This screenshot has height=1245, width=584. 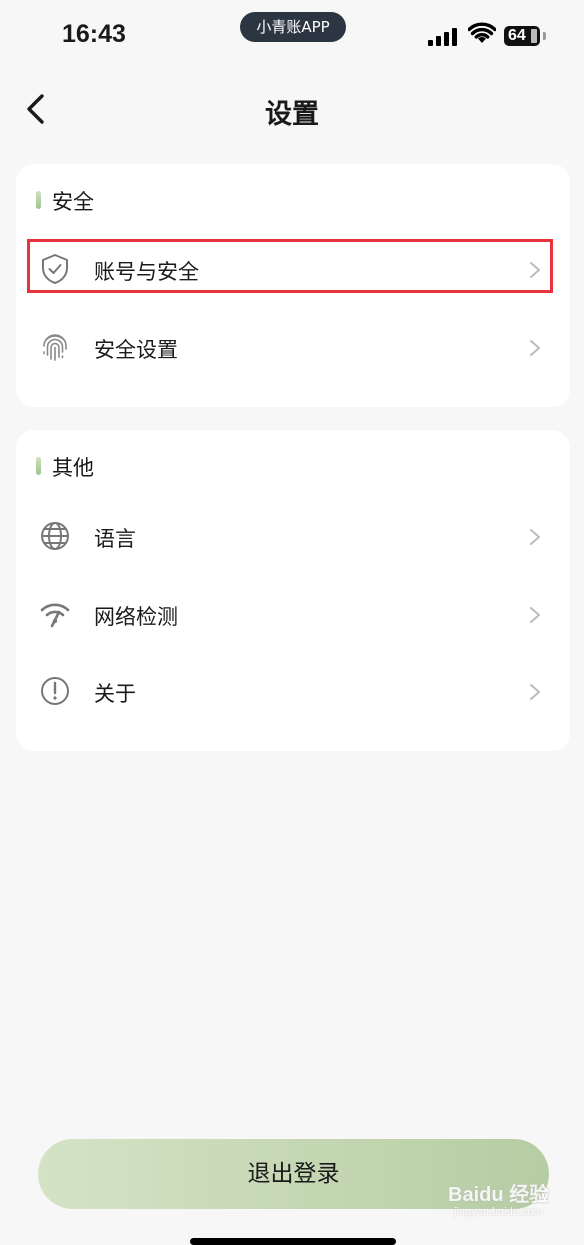 I want to click on baidu-watermark: Baidu 经验 jingyan.baidu.com, so click(x=503, y=1202).